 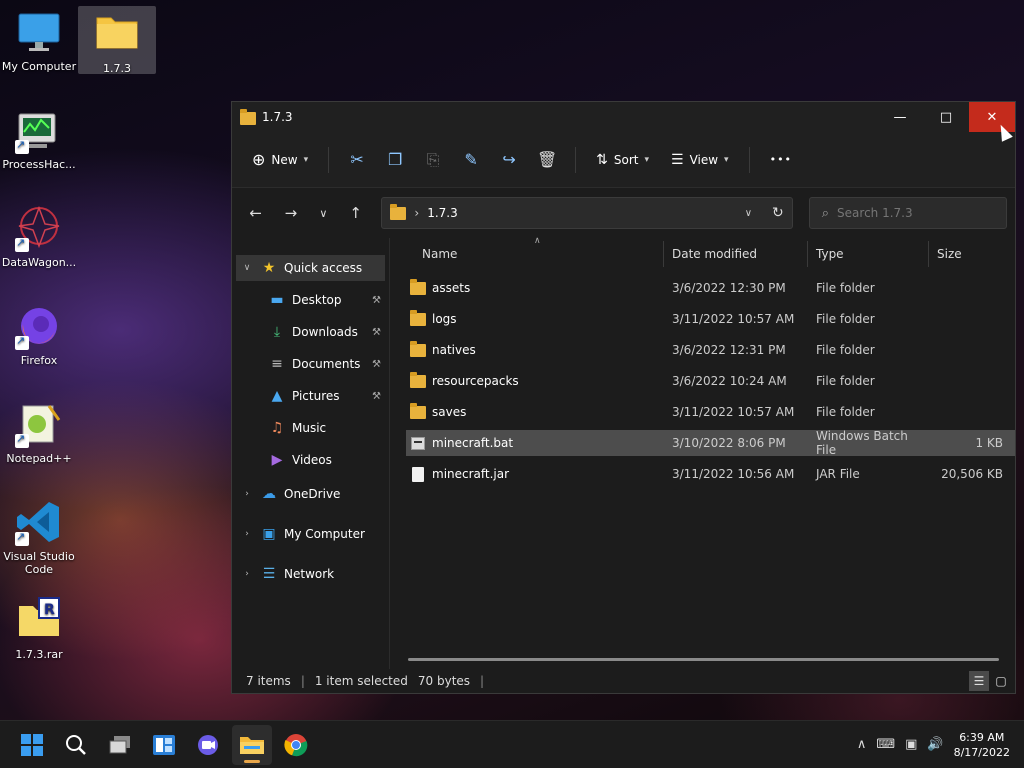 What do you see at coordinates (587, 213) in the screenshot?
I see `address-bar: › 1.7.3 ∨ ↻` at bounding box center [587, 213].